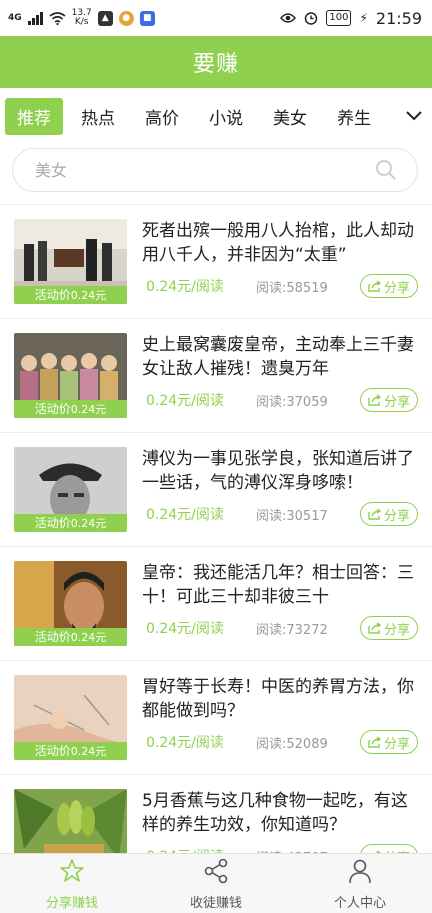 The width and height of the screenshot is (432, 913). What do you see at coordinates (292, 402) in the screenshot?
I see `read-count: 阅读:37059` at bounding box center [292, 402].